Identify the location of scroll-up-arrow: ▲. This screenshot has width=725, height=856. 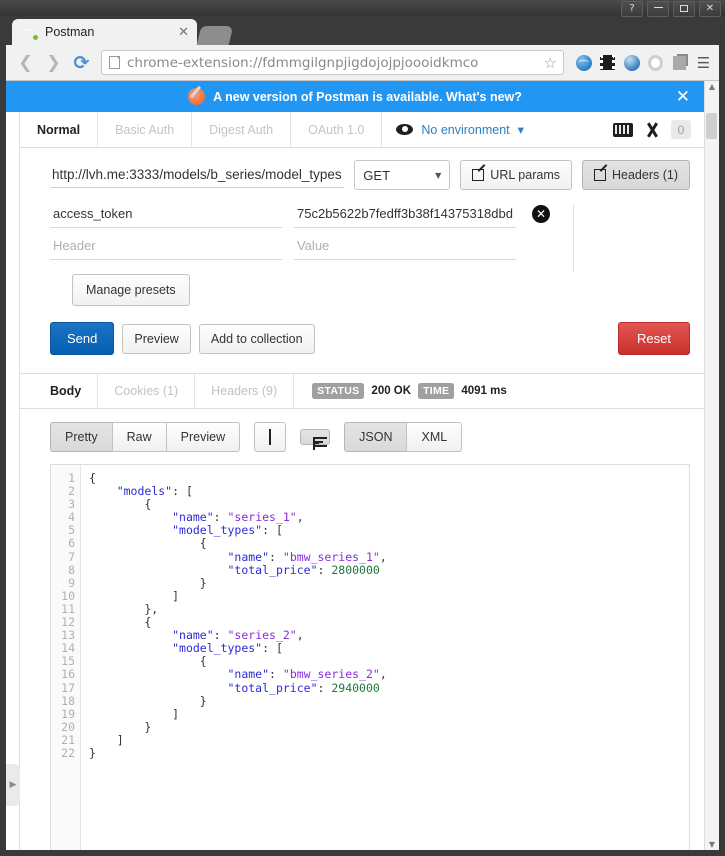
(712, 86).